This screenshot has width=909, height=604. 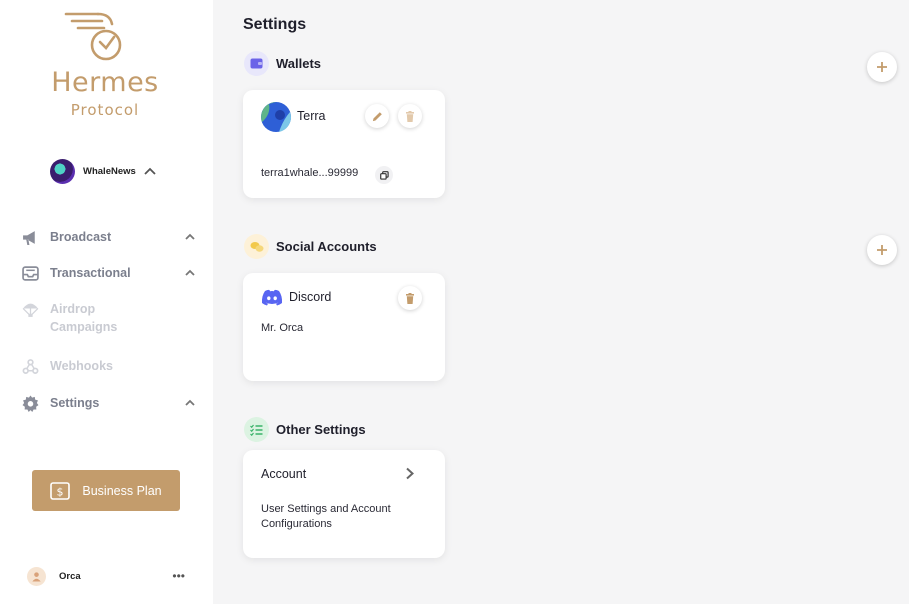 I want to click on workspace-switcher: WhaleNews, so click(x=103, y=171).